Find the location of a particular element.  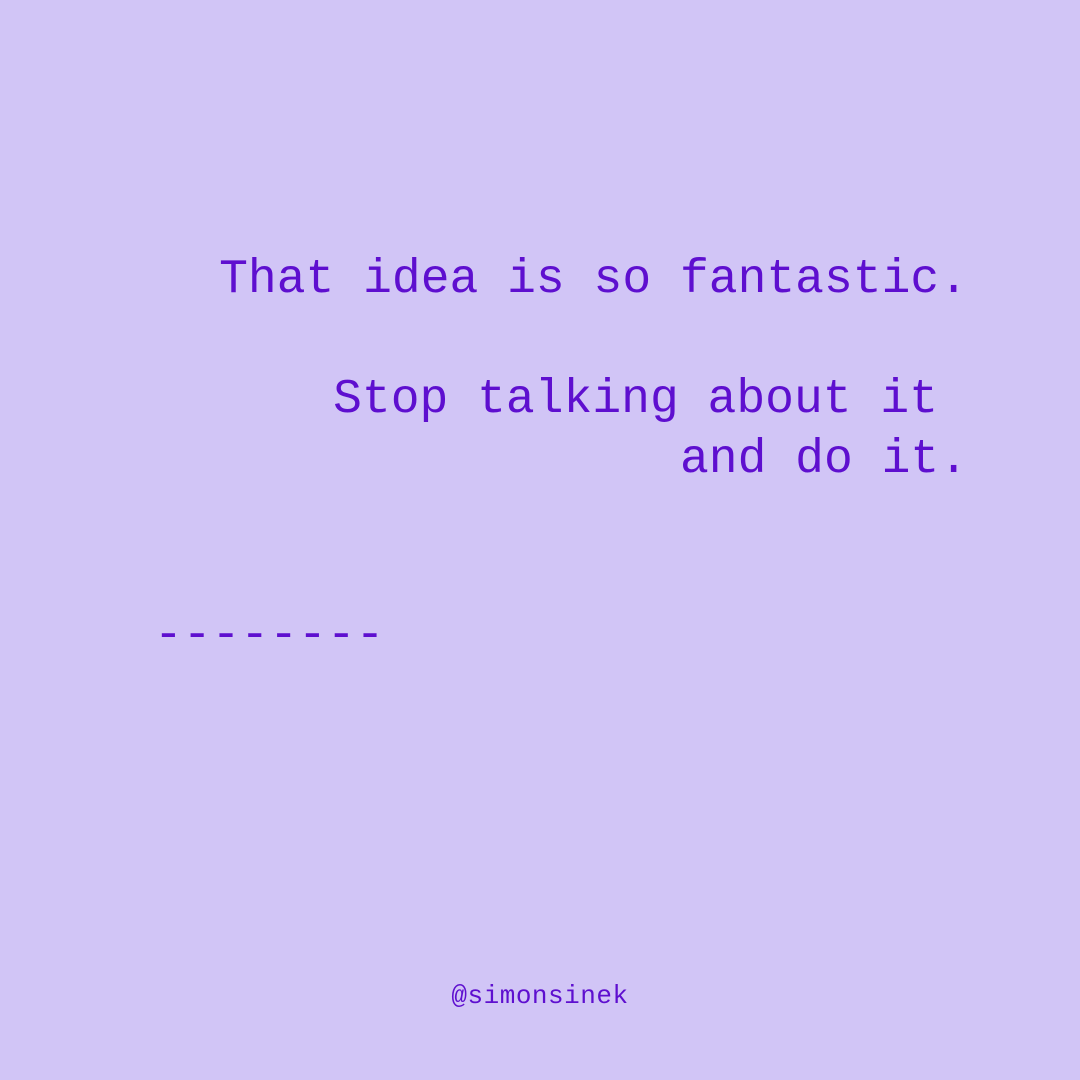

author-handle: @simonsinek is located at coordinates (540, 996).